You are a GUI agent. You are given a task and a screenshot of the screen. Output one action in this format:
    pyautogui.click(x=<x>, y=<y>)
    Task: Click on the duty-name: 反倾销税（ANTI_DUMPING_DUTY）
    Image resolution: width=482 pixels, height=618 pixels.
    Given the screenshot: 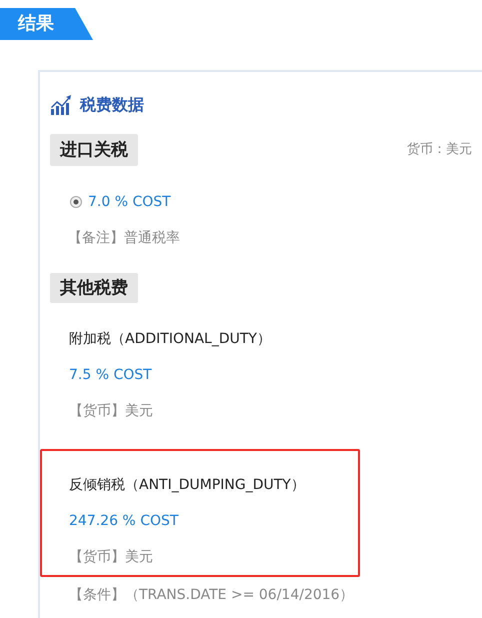 What is the action you would take?
    pyautogui.click(x=187, y=485)
    